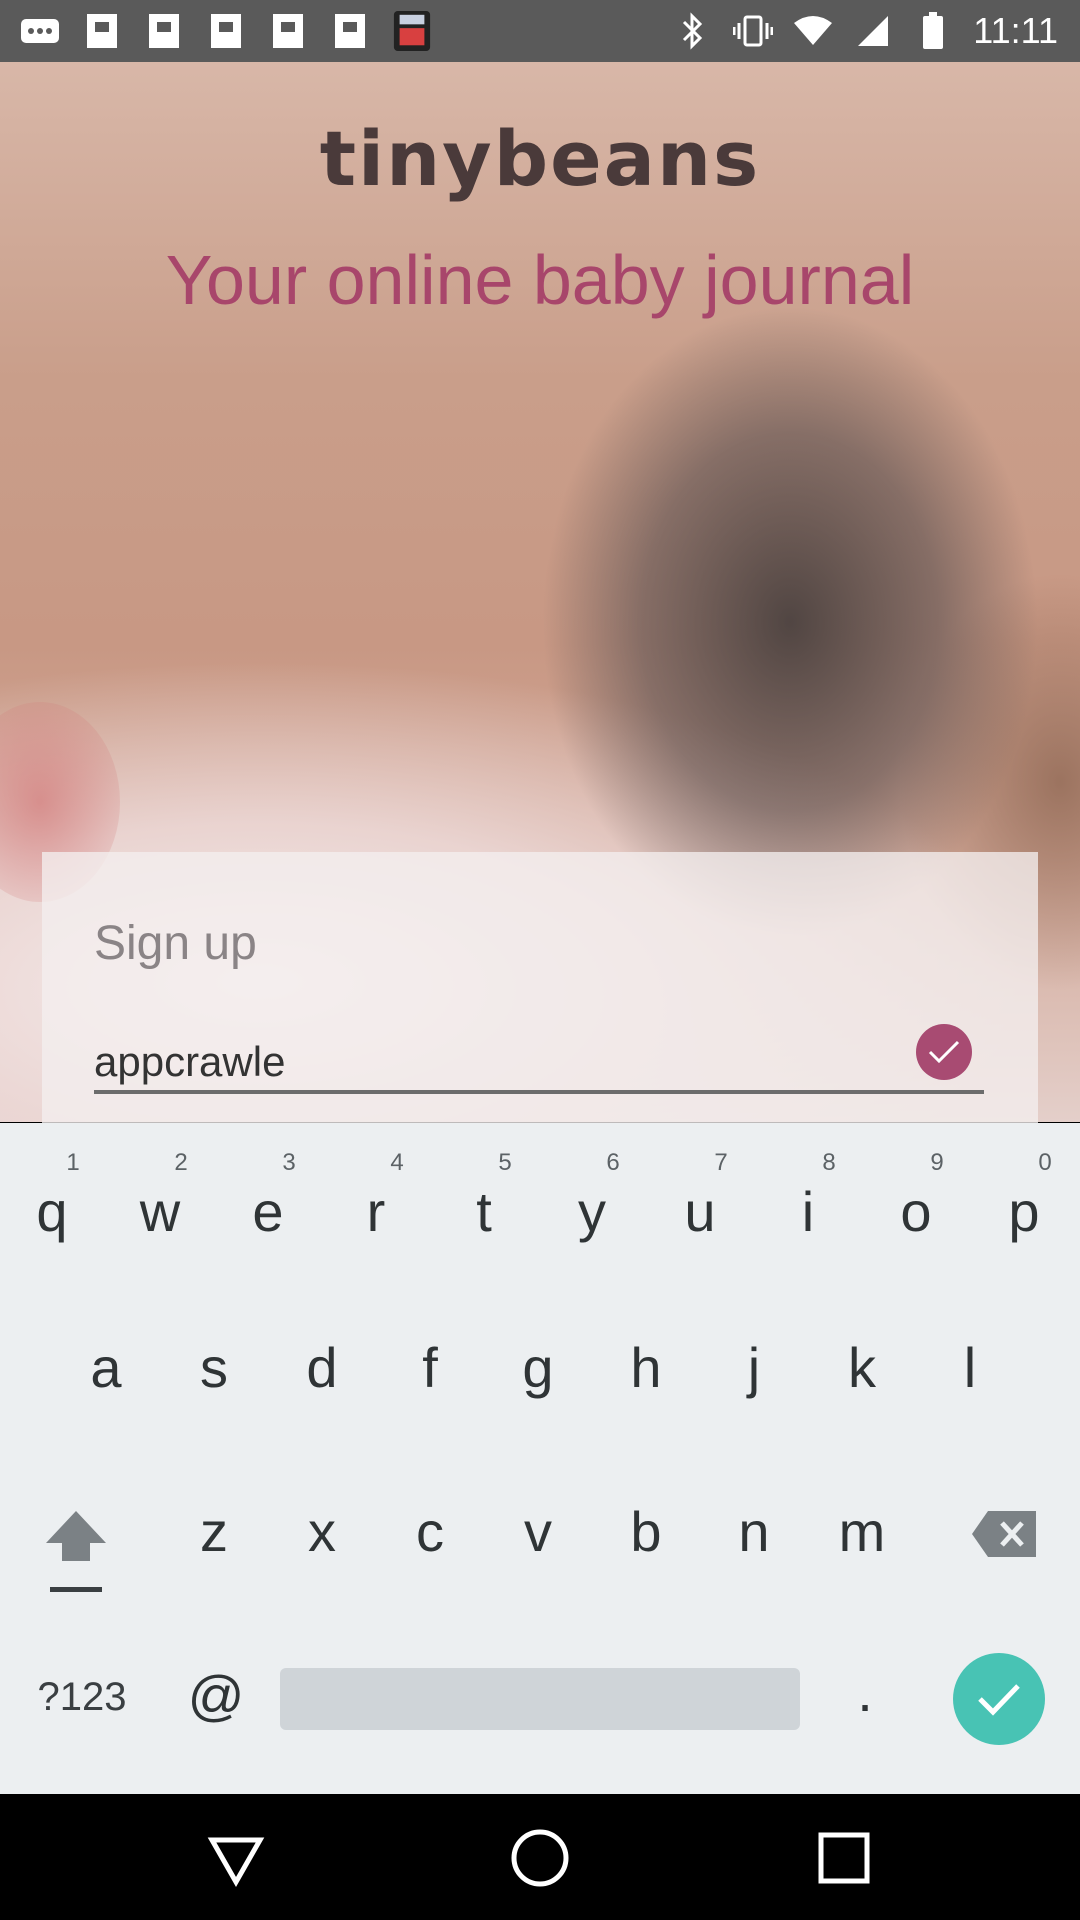 This screenshot has height=1920, width=1080. I want to click on key-y: 6y, so click(592, 1196).